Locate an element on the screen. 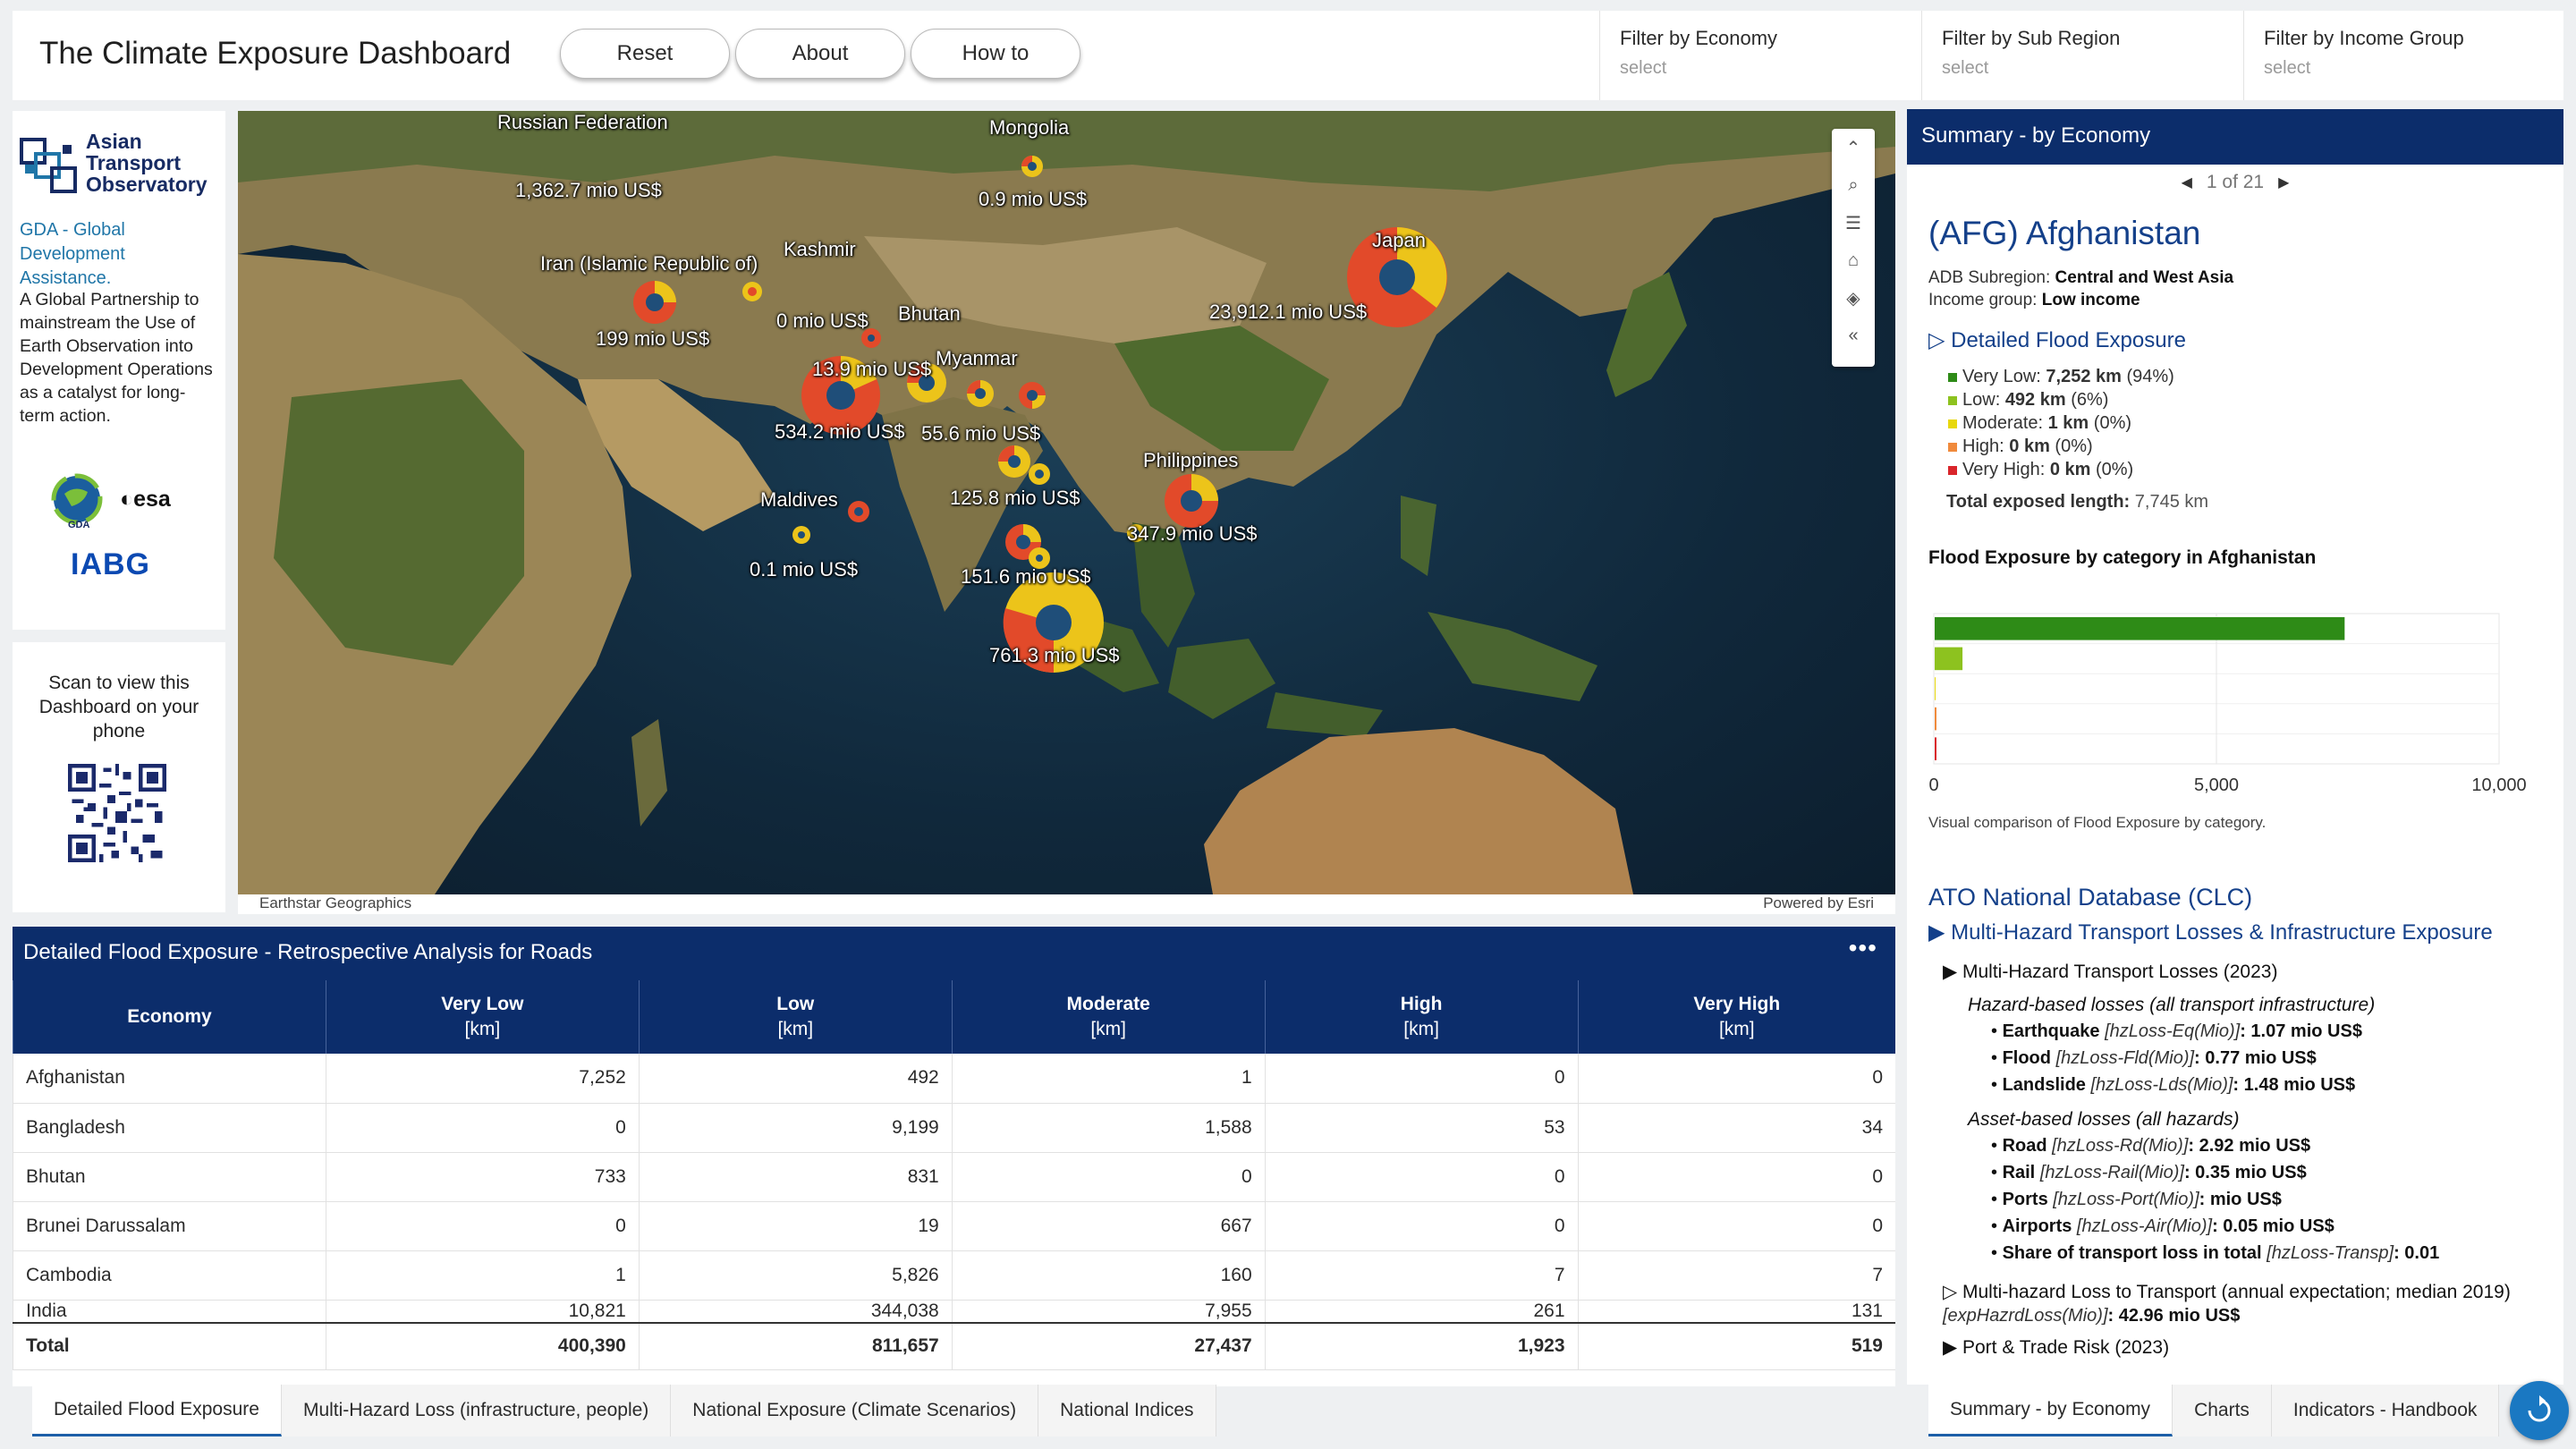  cell-very-high: 0 is located at coordinates (1736, 1079).